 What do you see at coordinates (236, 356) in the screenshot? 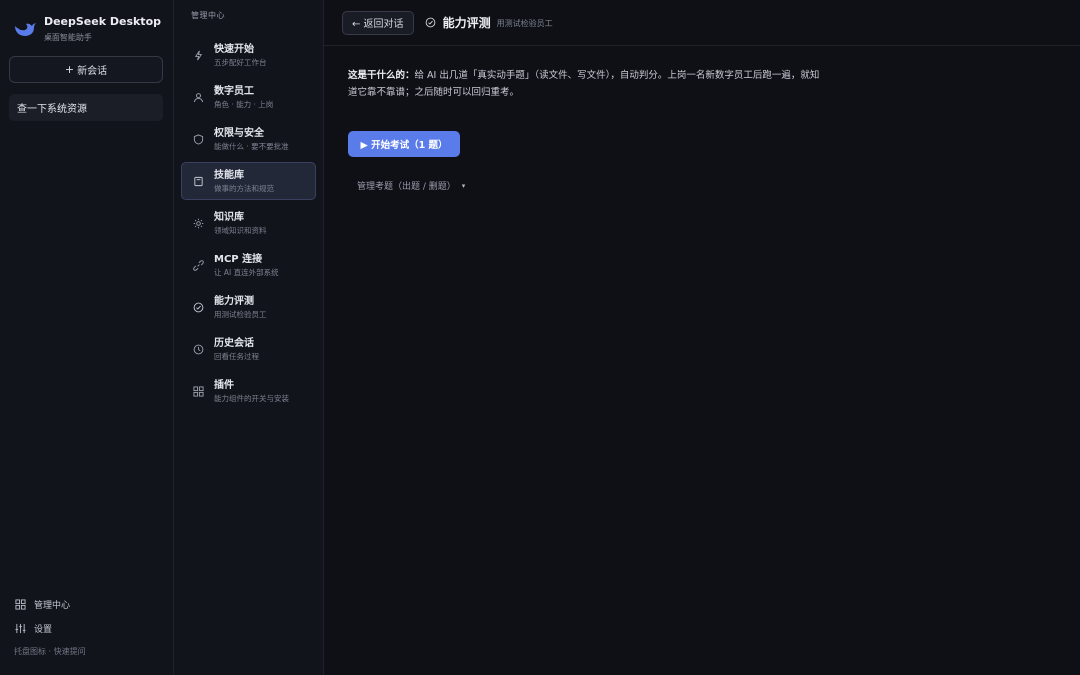
I see `nav-item-sub: 回看任务过程` at bounding box center [236, 356].